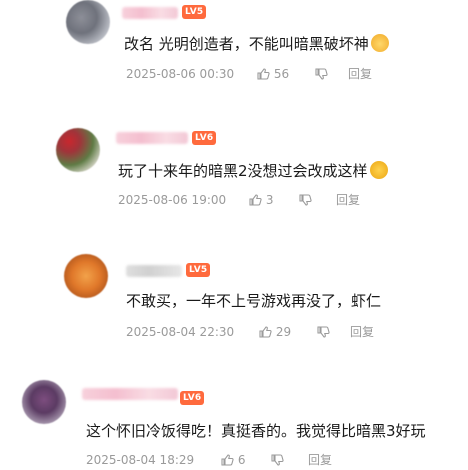 Image resolution: width=468 pixels, height=470 pixels. Describe the element at coordinates (246, 44) in the screenshot. I see `comment-text-content: 改名 光明创造者，不能叫暗黑破坏神` at that location.